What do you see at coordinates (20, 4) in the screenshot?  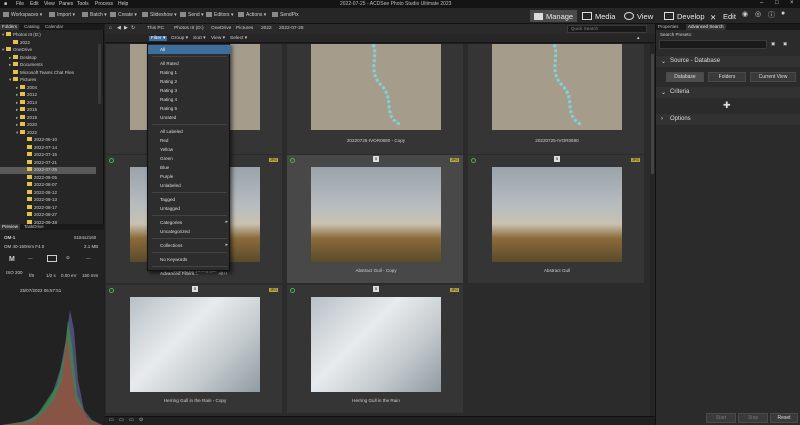 I see `menu-file: File` at bounding box center [20, 4].